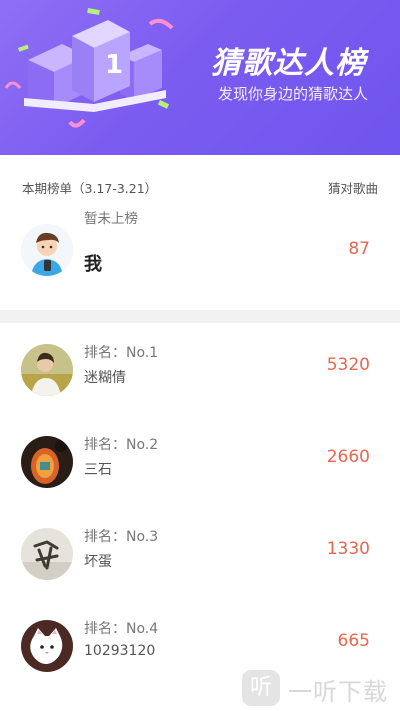  Describe the element at coordinates (348, 549) in the screenshot. I see `user-score: 1330` at that location.